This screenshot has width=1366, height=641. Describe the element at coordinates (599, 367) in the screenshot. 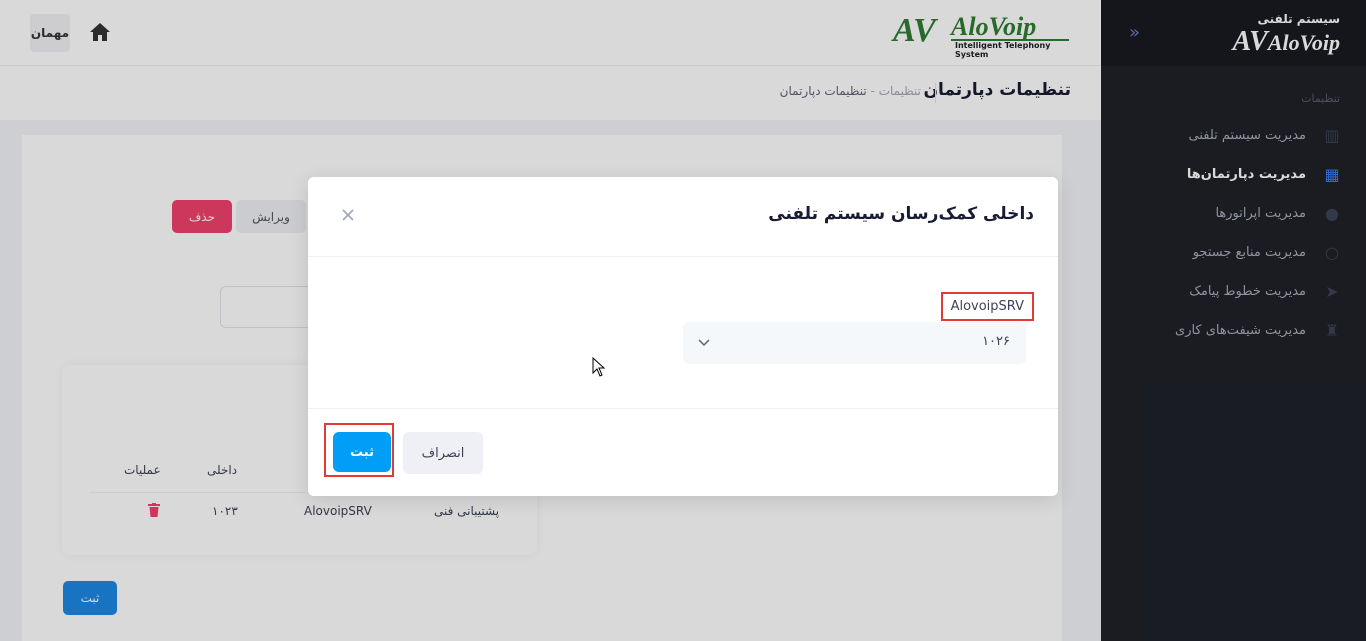

I see `mouse-cursor-icon` at that location.